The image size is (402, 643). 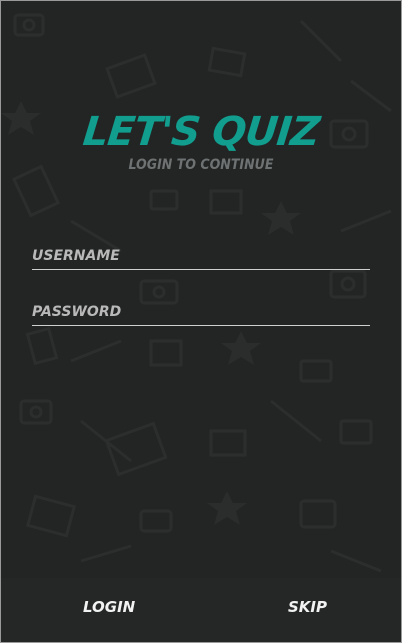 I want to click on app-title: LET'S QUIZ, so click(x=201, y=132).